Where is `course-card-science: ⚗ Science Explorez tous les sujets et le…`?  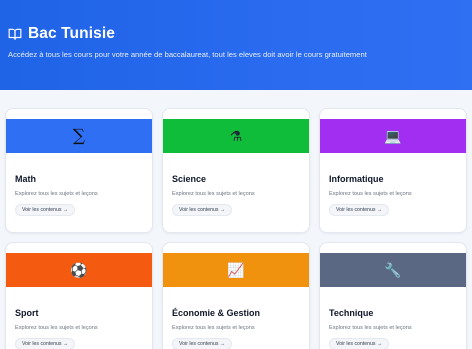 course-card-science: ⚗ Science Explorez tous les sujets et le… is located at coordinates (236, 170).